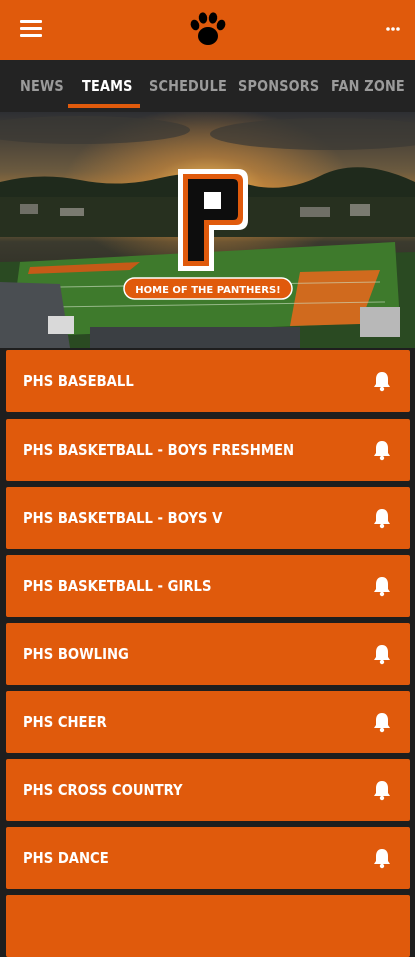  I want to click on app-bar, so click(207, 30).